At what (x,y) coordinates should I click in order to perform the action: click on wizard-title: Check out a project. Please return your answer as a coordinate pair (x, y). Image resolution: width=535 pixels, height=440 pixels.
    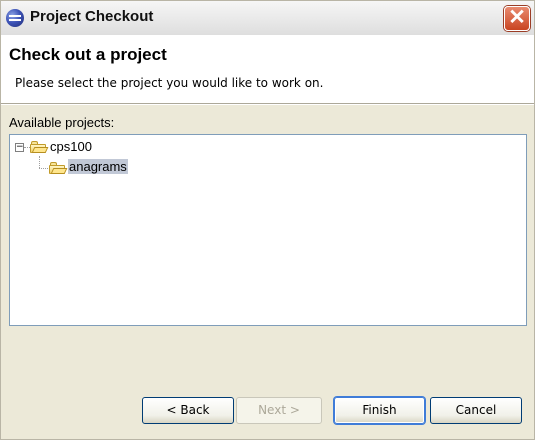
    Looking at the image, I should click on (88, 54).